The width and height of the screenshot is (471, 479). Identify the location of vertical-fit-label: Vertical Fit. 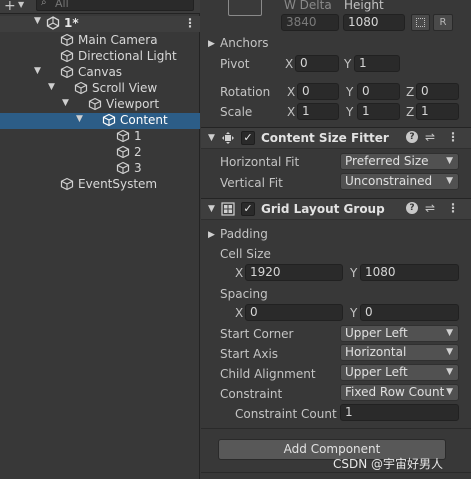
(251, 183).